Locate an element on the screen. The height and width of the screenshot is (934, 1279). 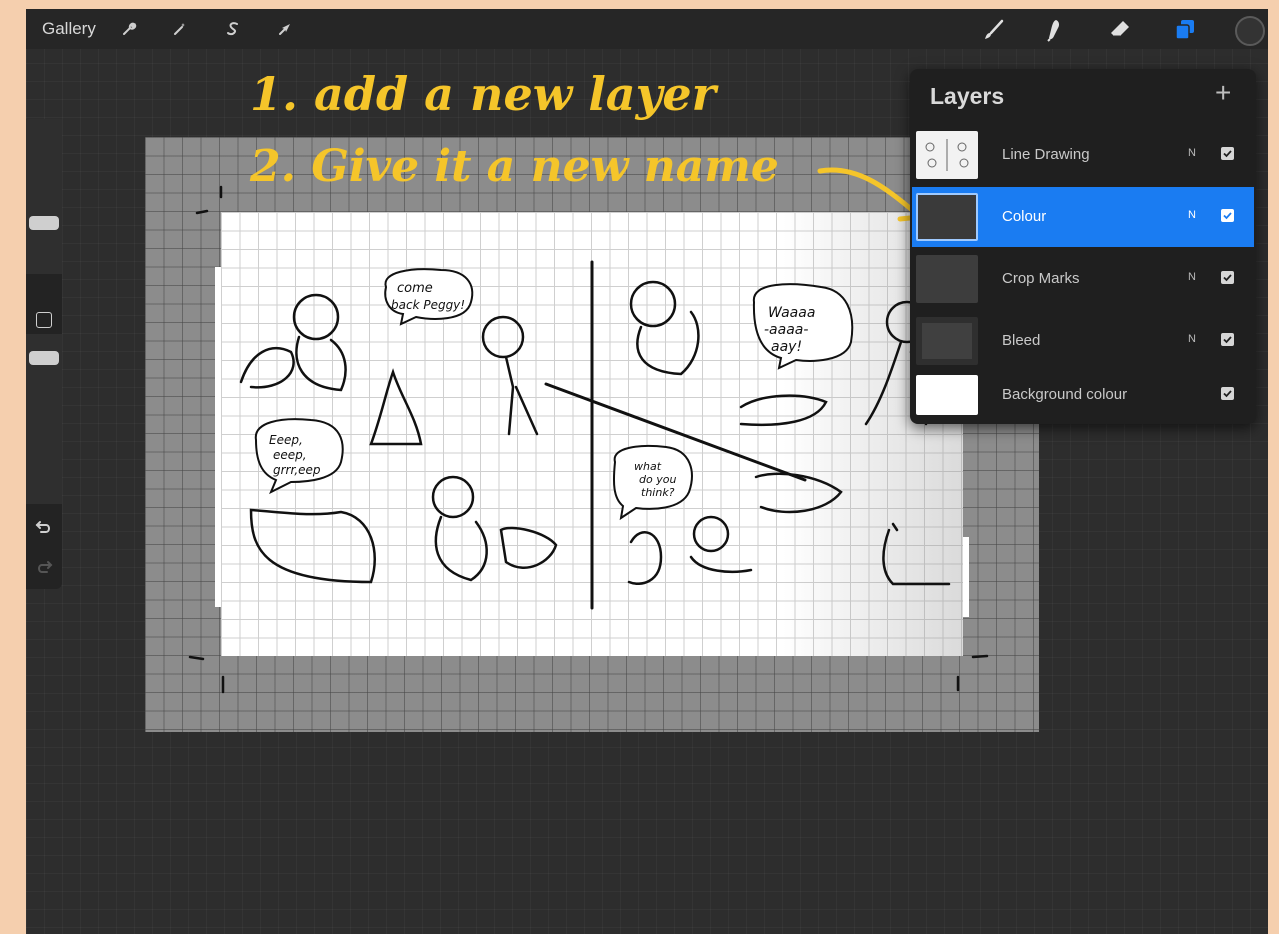
left-sidebar is located at coordinates (44, 354).